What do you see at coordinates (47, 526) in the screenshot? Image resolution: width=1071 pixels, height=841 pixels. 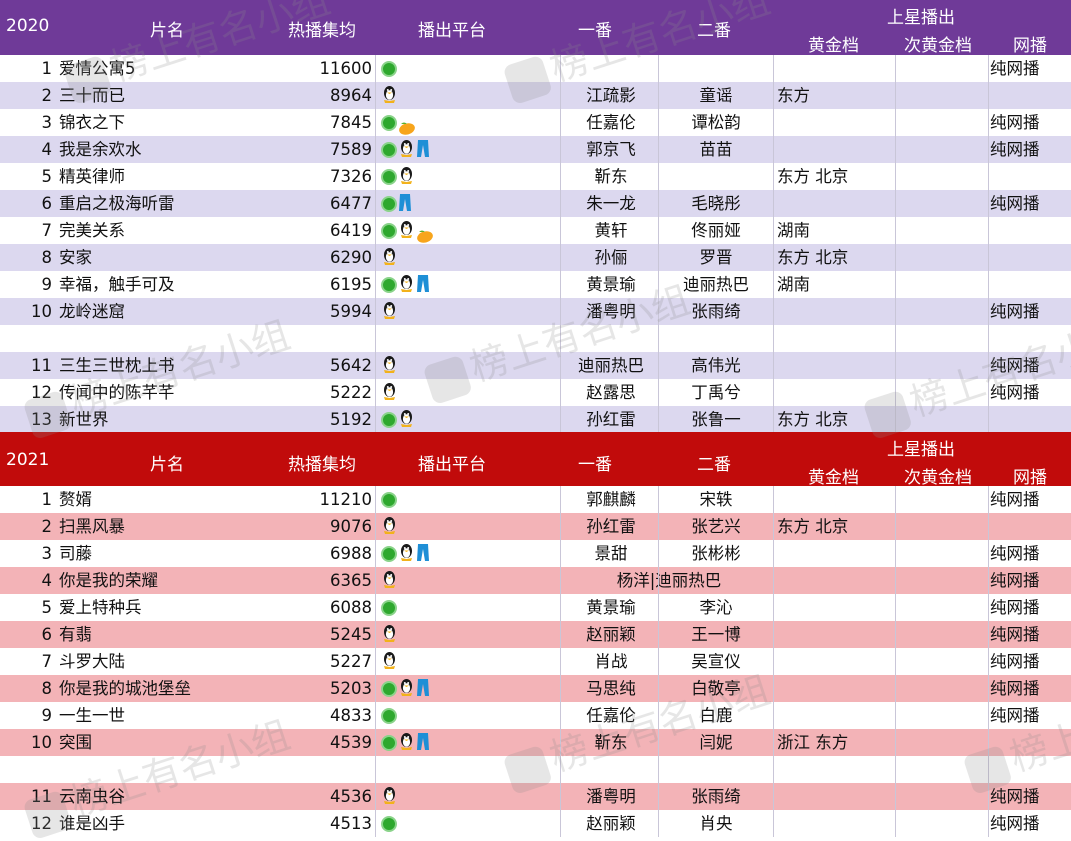 I see `rank-cell: 2` at bounding box center [47, 526].